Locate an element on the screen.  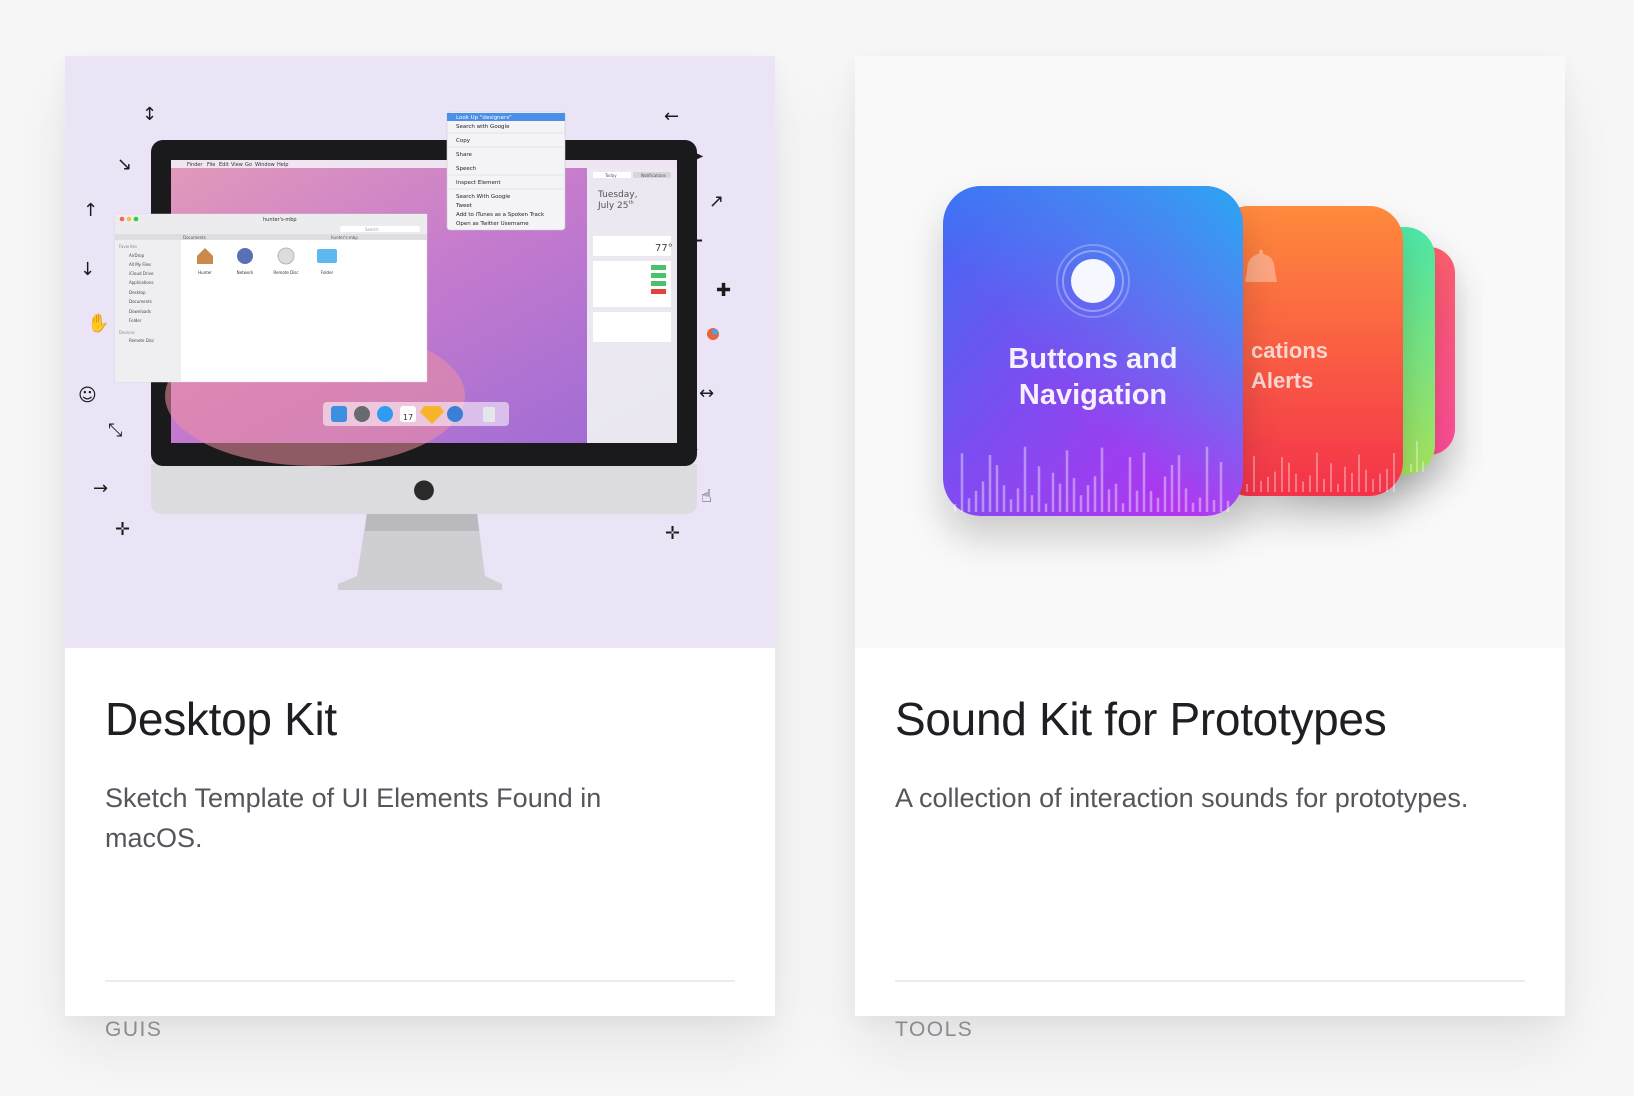
dock-trash-icon is located at coordinates (489, 414).